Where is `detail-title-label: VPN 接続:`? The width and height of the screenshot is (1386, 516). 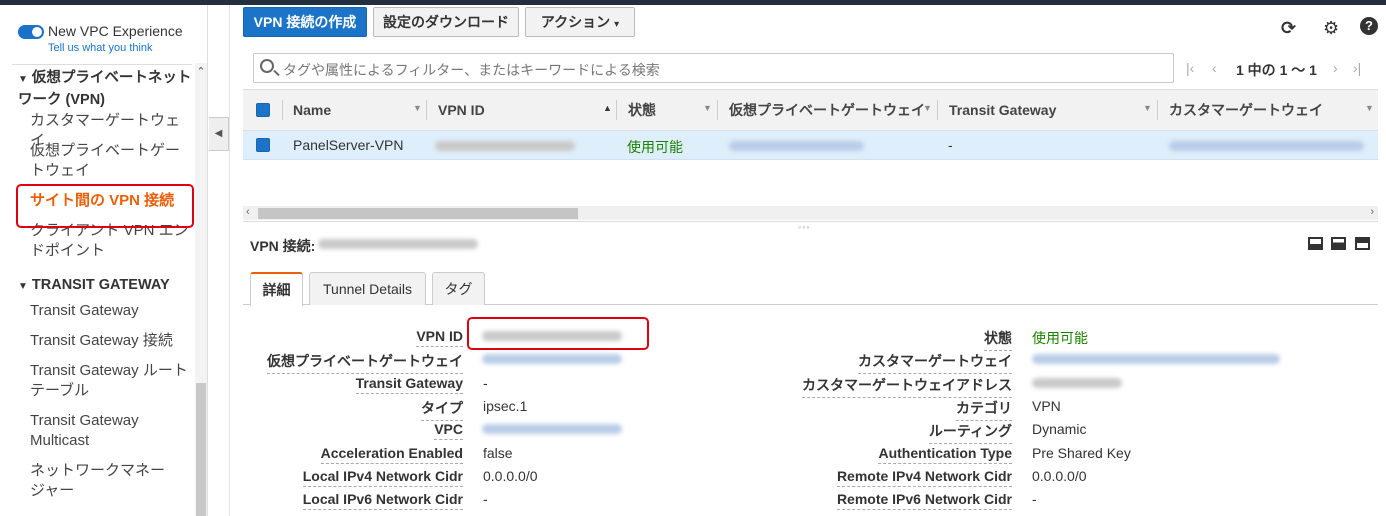 detail-title-label: VPN 接続: is located at coordinates (283, 246).